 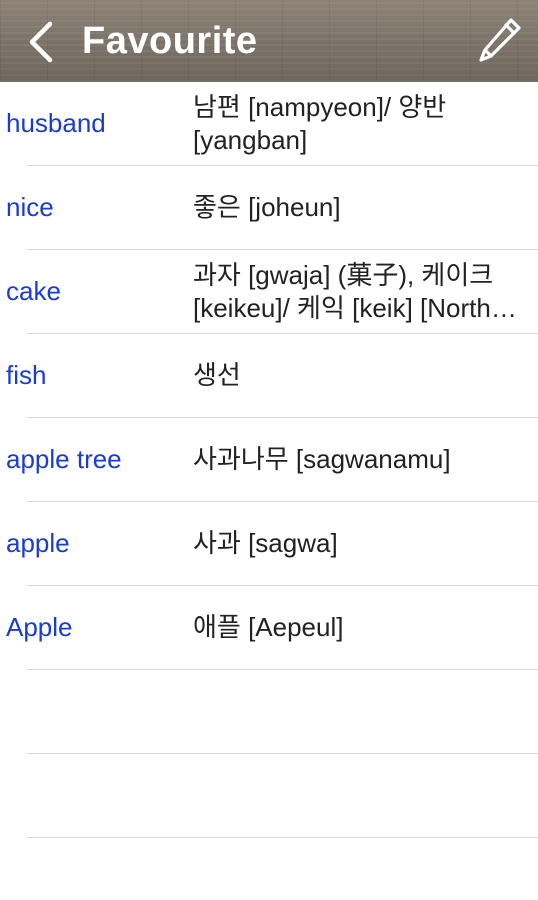 I want to click on term-label: cake, so click(x=33, y=291).